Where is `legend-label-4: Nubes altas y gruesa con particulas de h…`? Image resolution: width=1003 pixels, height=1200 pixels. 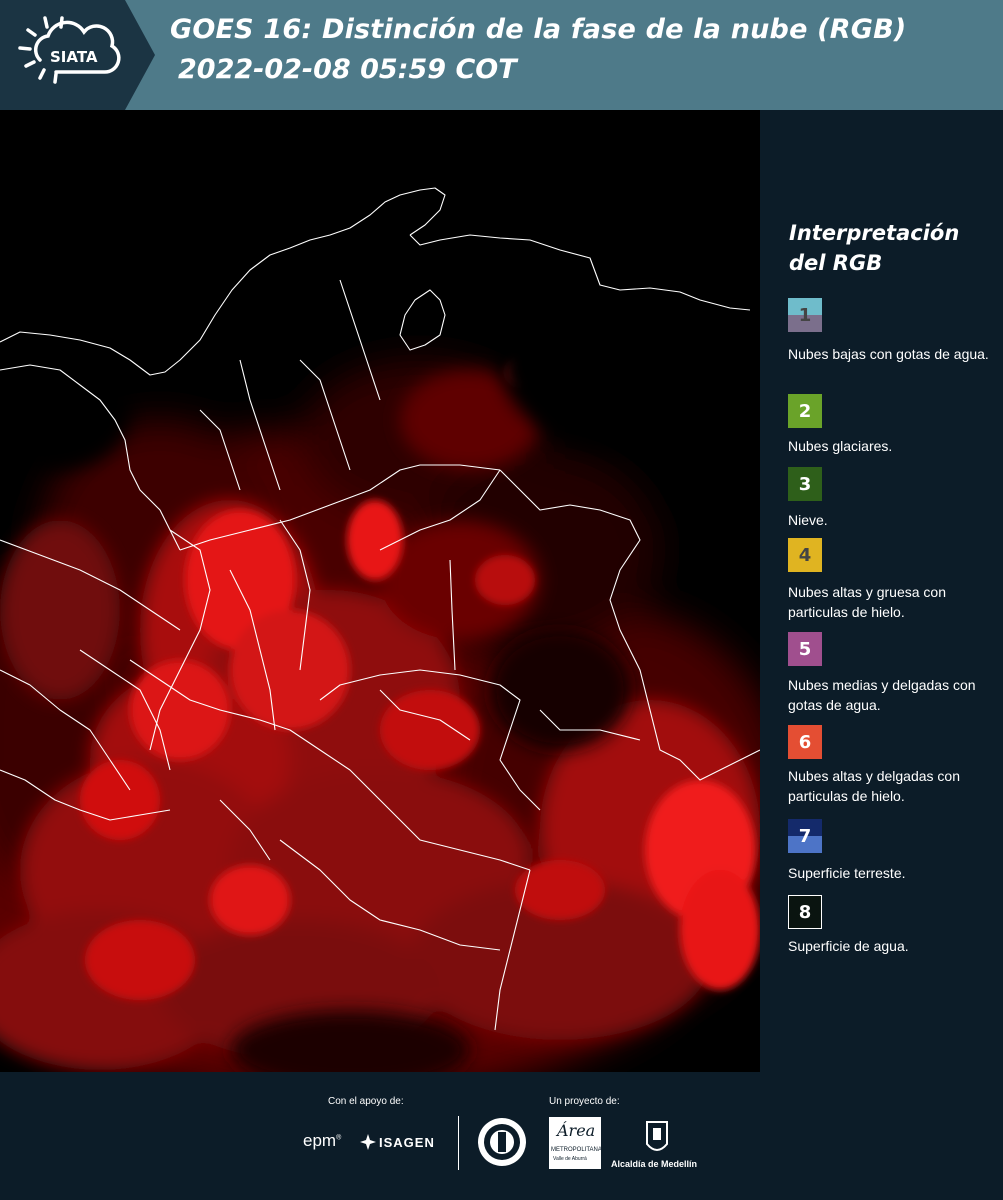
legend-label-4: Nubes altas y gruesa con particulas de h… is located at coordinates (867, 602).